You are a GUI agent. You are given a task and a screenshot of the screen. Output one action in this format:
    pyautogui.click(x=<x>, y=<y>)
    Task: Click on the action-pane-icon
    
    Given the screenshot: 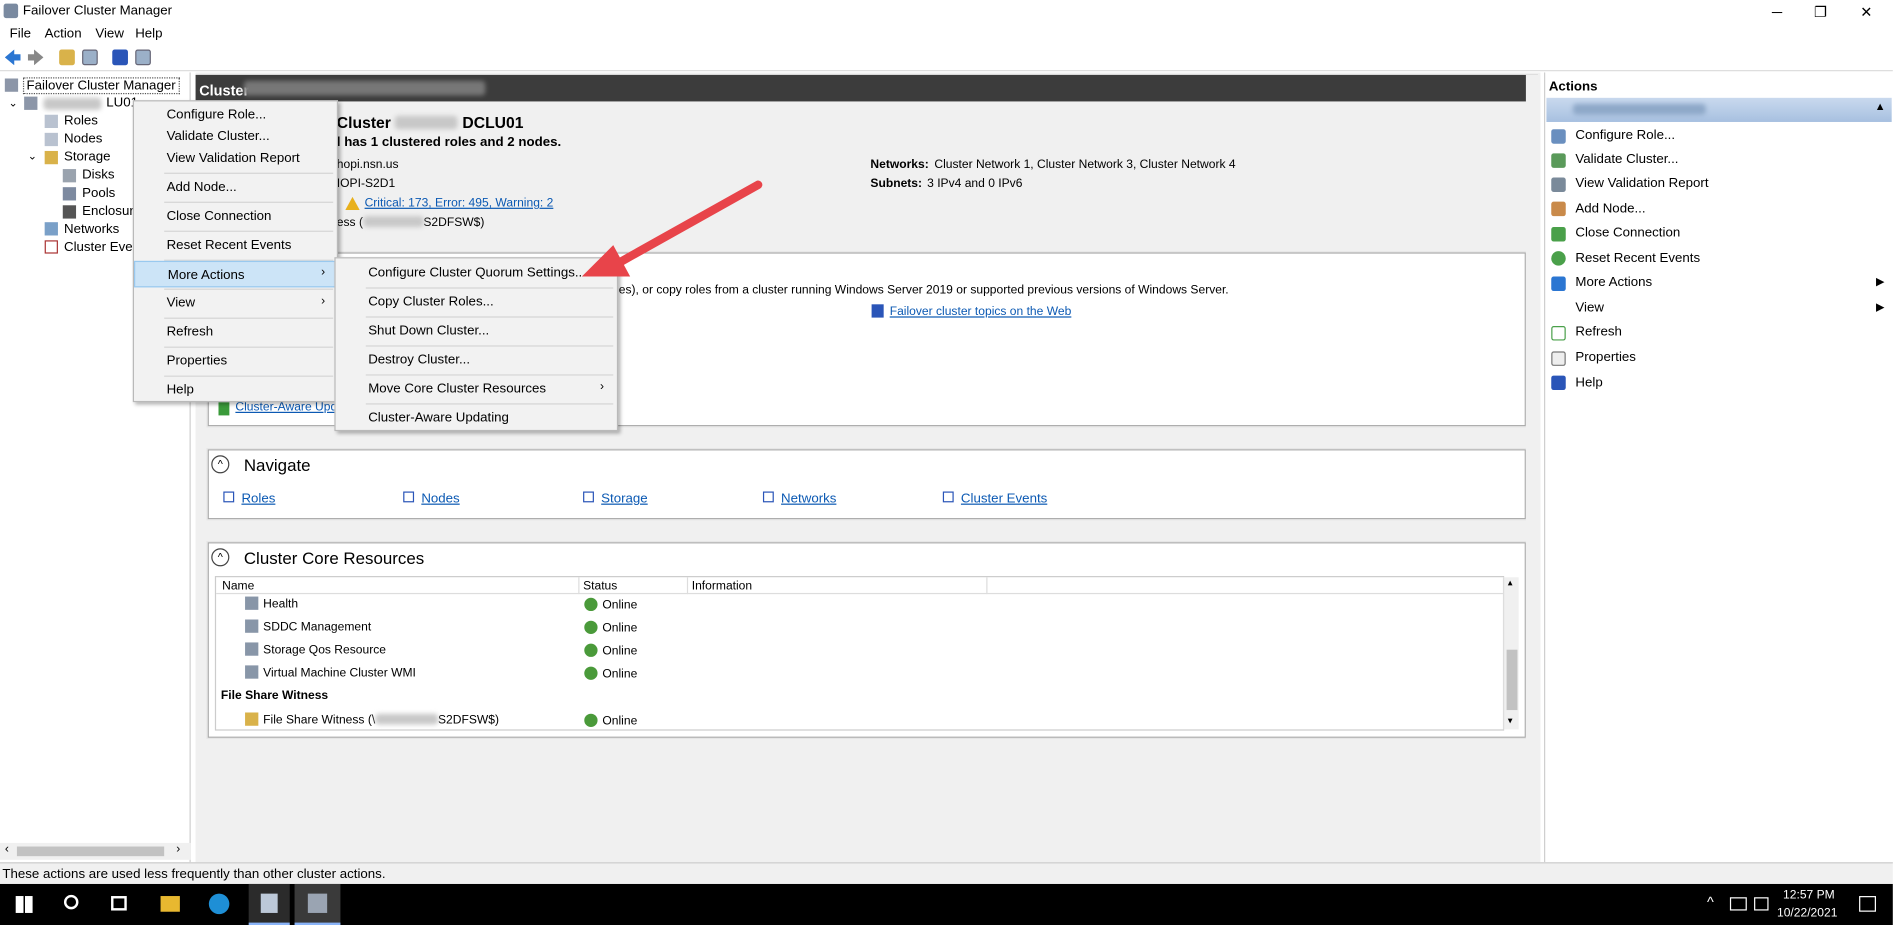 What is the action you would take?
    pyautogui.click(x=143, y=57)
    